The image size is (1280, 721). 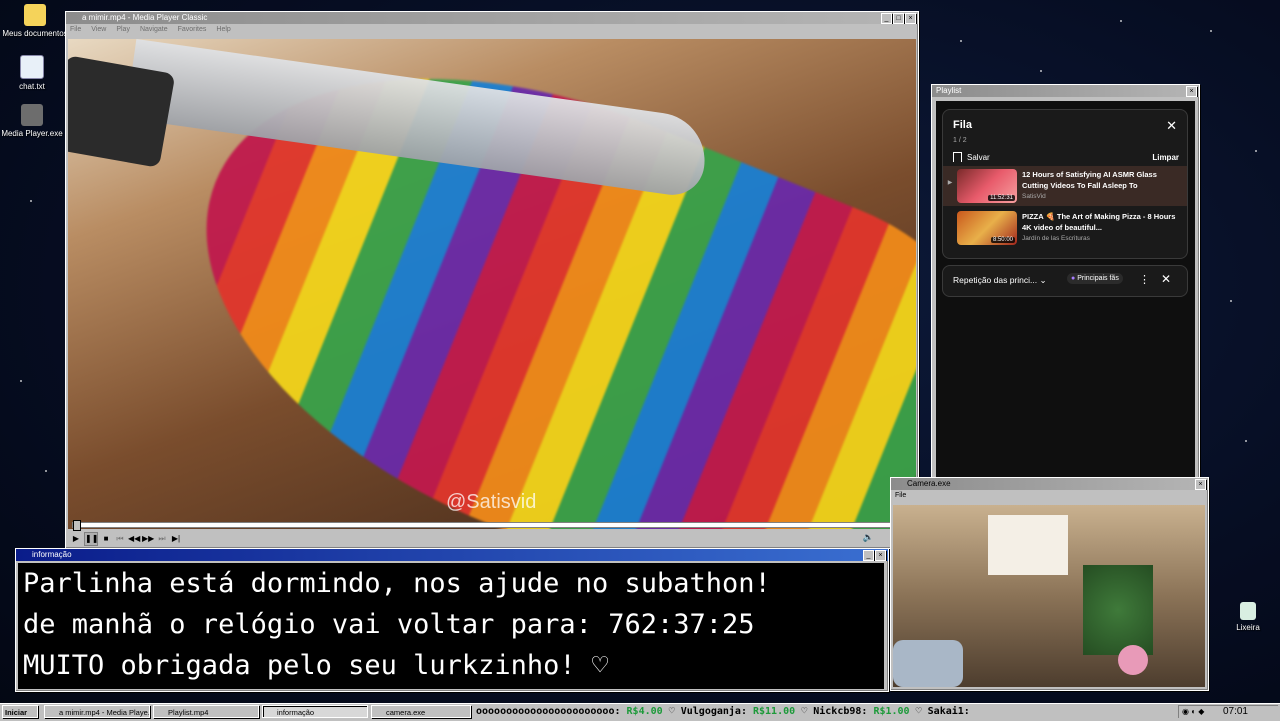 What do you see at coordinates (452, 555) in the screenshot?
I see `info-titlebar: informação _ ×` at bounding box center [452, 555].